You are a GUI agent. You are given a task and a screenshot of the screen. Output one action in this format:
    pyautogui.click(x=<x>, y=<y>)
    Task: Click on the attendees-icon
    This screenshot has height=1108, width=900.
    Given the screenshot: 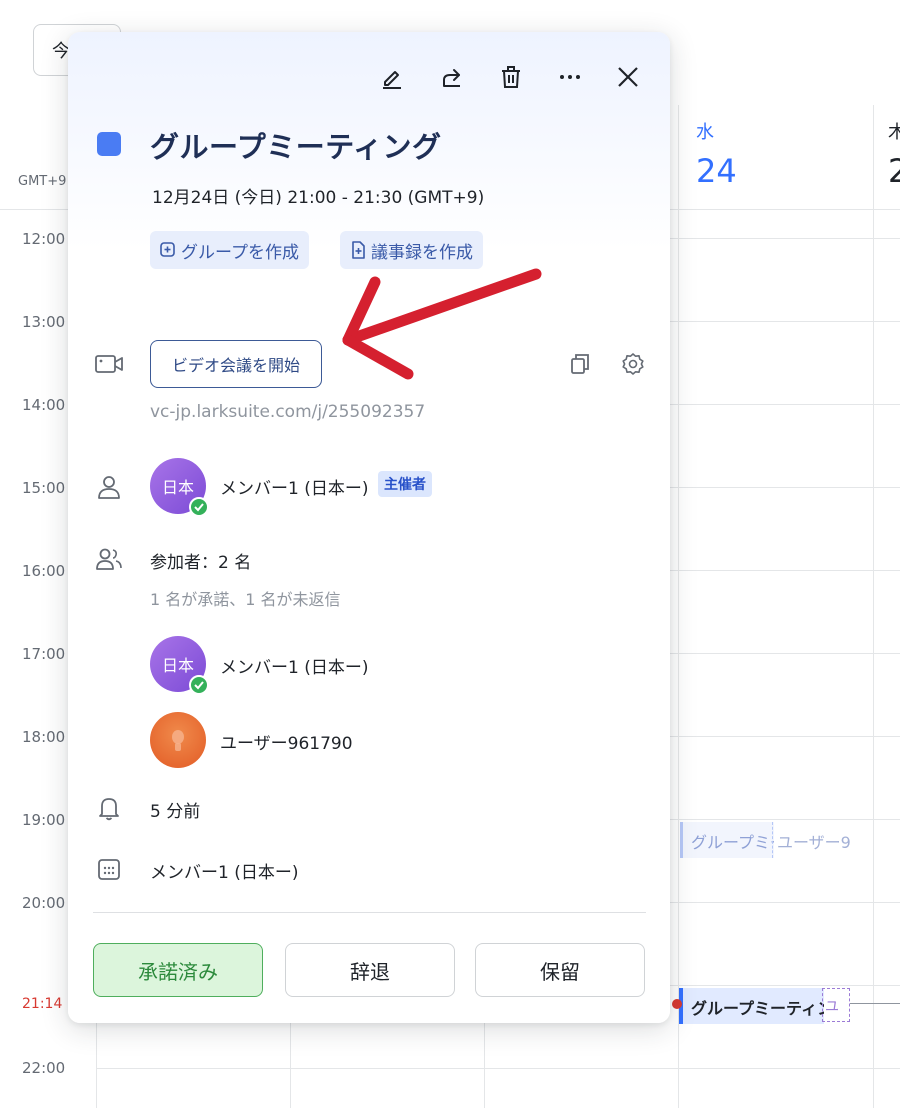 What is the action you would take?
    pyautogui.click(x=109, y=559)
    